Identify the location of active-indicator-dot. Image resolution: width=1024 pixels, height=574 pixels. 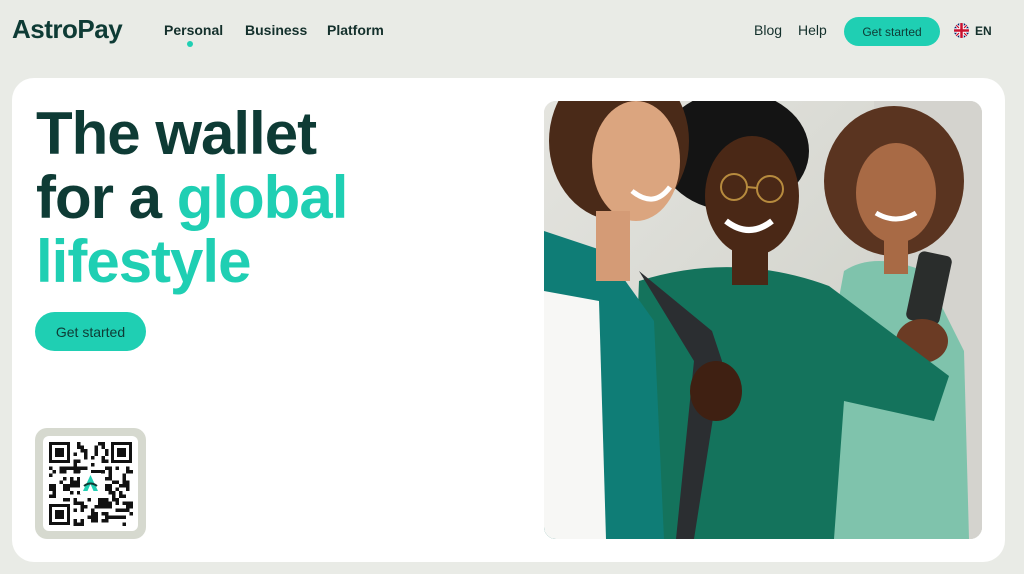
(190, 44).